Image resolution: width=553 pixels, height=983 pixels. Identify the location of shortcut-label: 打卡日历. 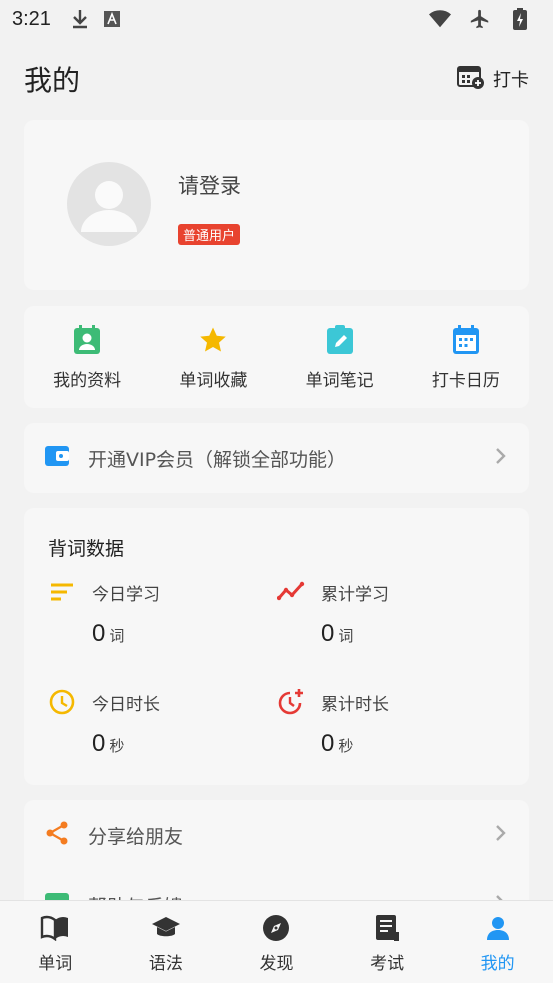
(465, 381).